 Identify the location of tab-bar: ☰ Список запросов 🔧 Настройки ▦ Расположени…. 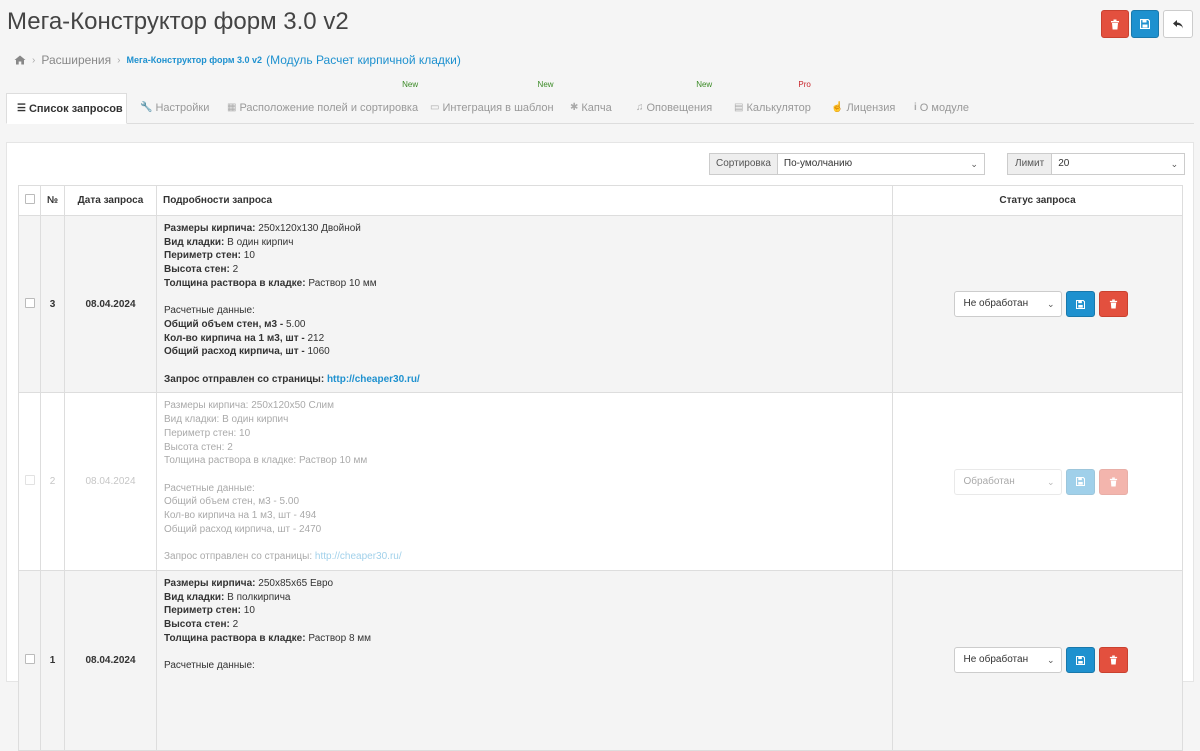
(600, 102).